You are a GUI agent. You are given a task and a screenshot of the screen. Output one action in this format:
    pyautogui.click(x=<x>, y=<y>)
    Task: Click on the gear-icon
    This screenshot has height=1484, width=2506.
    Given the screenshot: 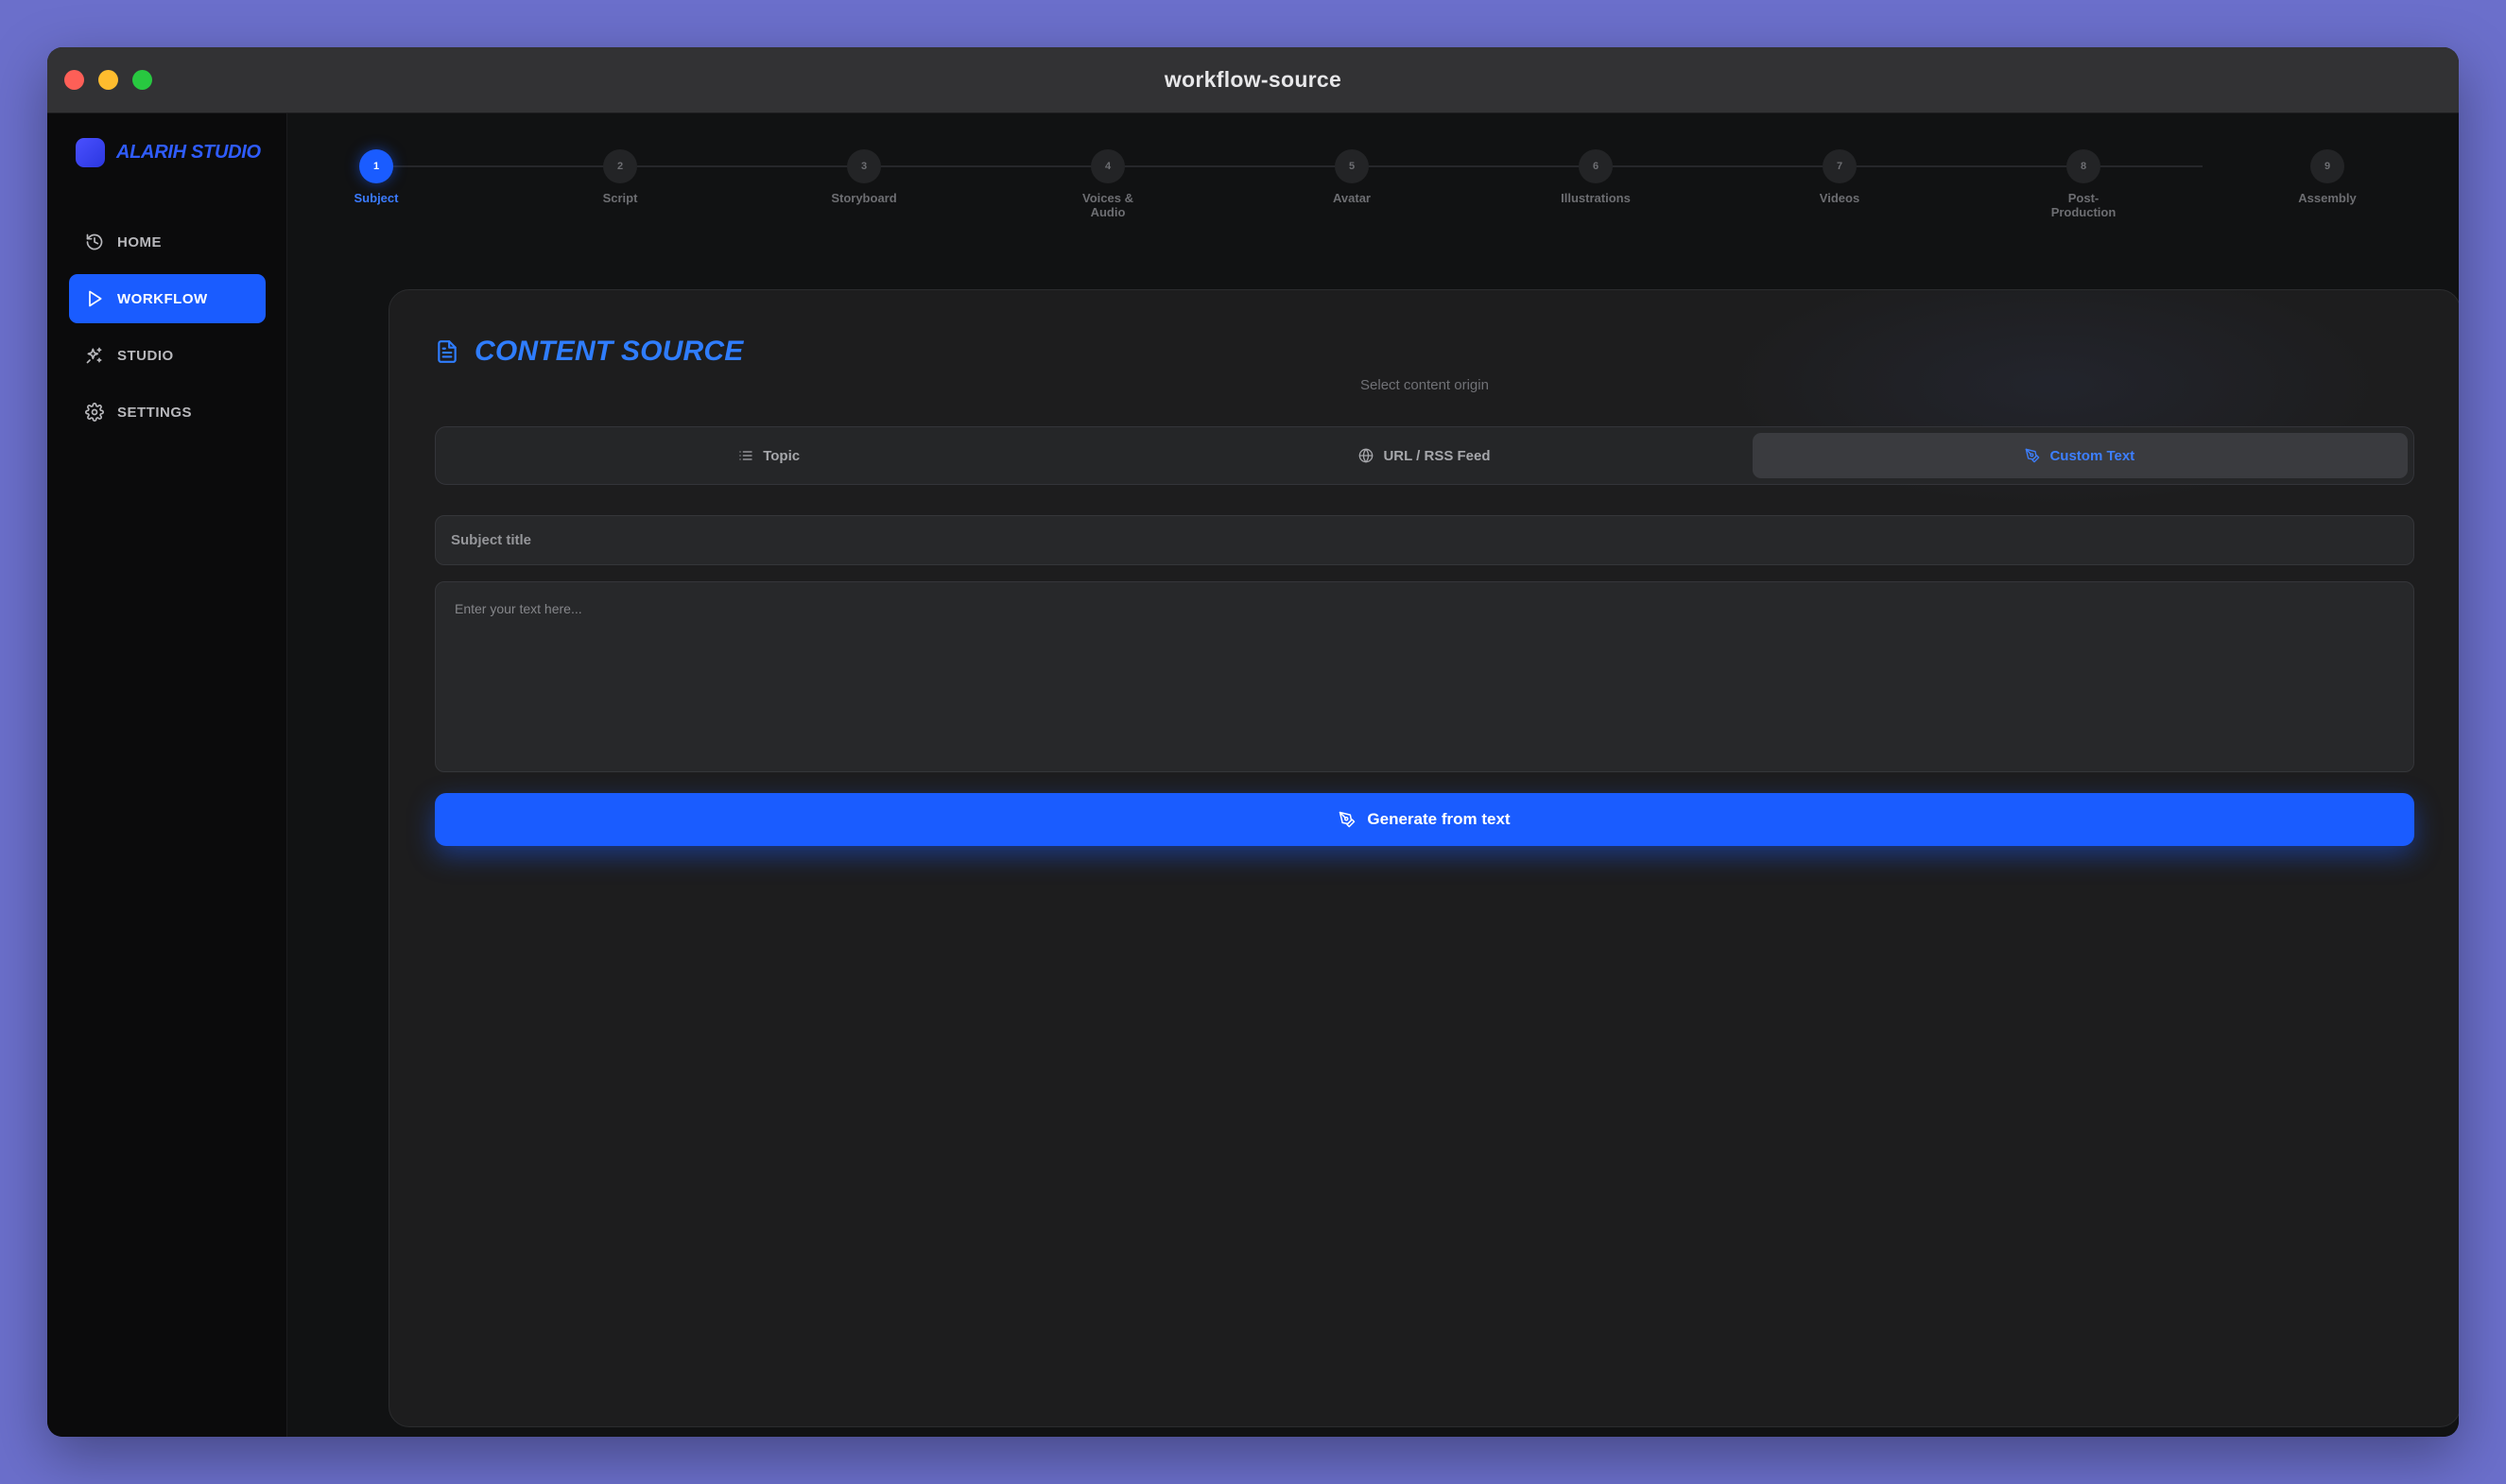 What is the action you would take?
    pyautogui.click(x=94, y=413)
    